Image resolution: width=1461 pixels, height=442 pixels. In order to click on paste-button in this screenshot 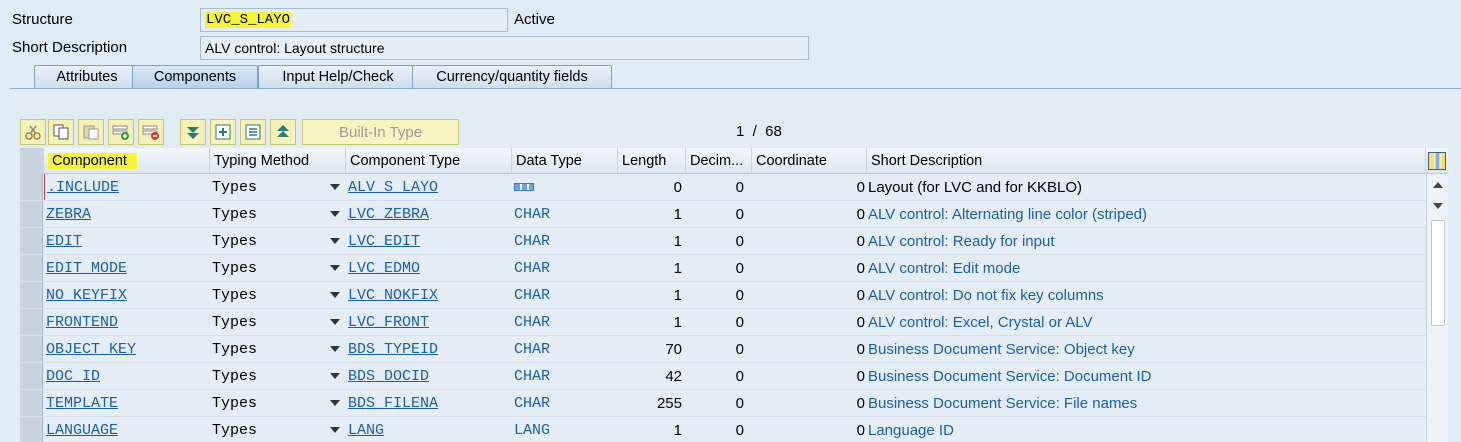, I will do `click(91, 132)`.